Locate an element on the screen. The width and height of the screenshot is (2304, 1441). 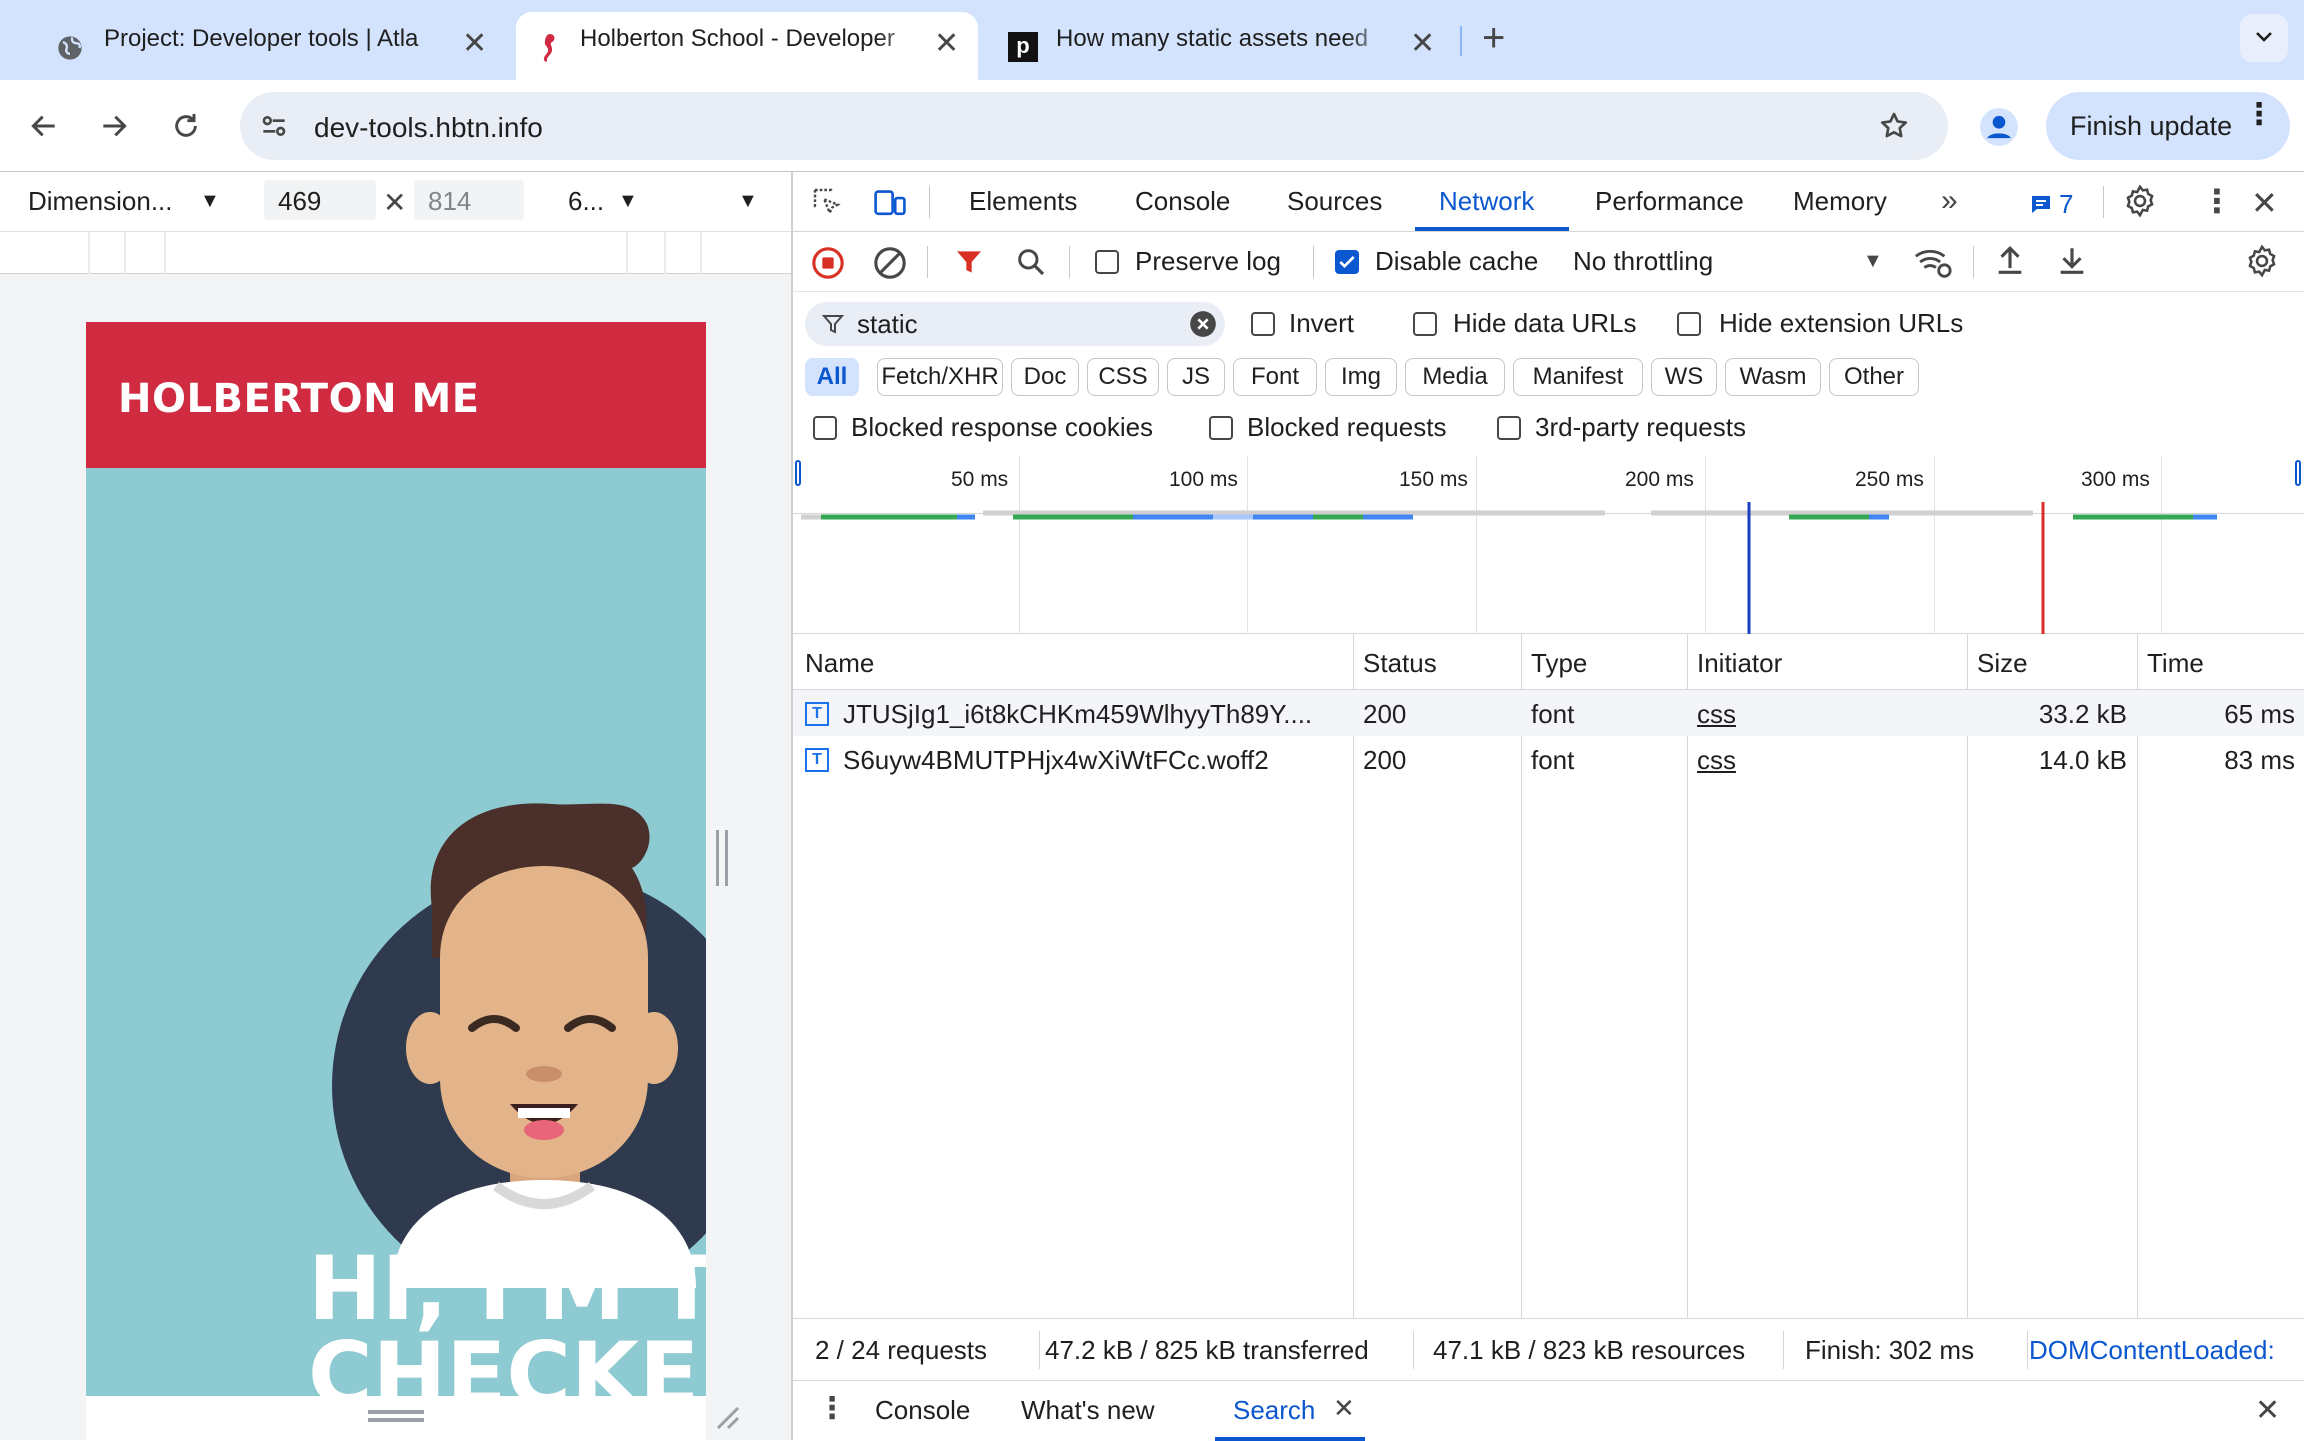
more-options-caret-icon: ▼ is located at coordinates (748, 201).